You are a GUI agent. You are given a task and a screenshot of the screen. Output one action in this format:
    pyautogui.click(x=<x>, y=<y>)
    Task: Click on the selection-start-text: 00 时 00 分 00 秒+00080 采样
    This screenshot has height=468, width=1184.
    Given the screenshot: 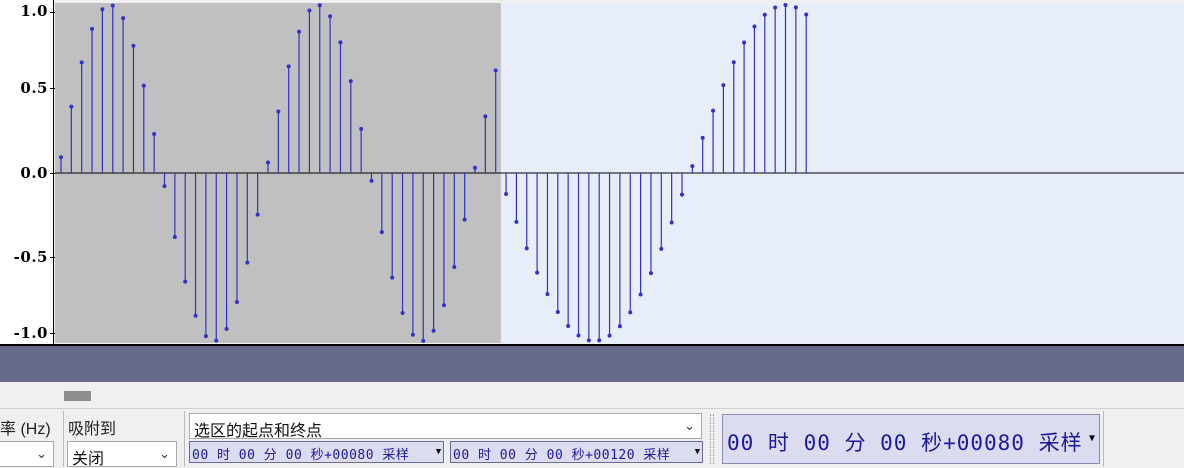 What is the action you would take?
    pyautogui.click(x=301, y=455)
    